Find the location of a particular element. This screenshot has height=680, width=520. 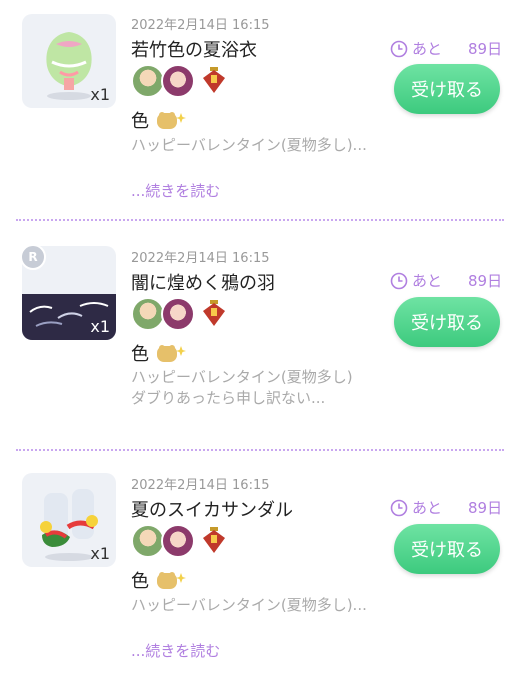

item-title: 夏のスイカサンダル is located at coordinates (212, 510).